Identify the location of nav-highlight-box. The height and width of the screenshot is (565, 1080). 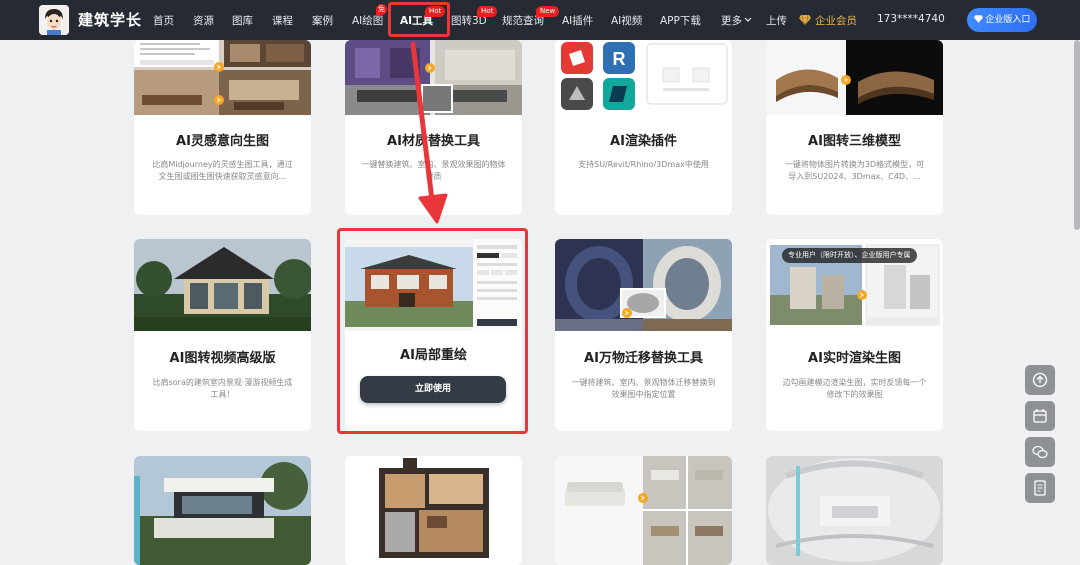
(419, 19).